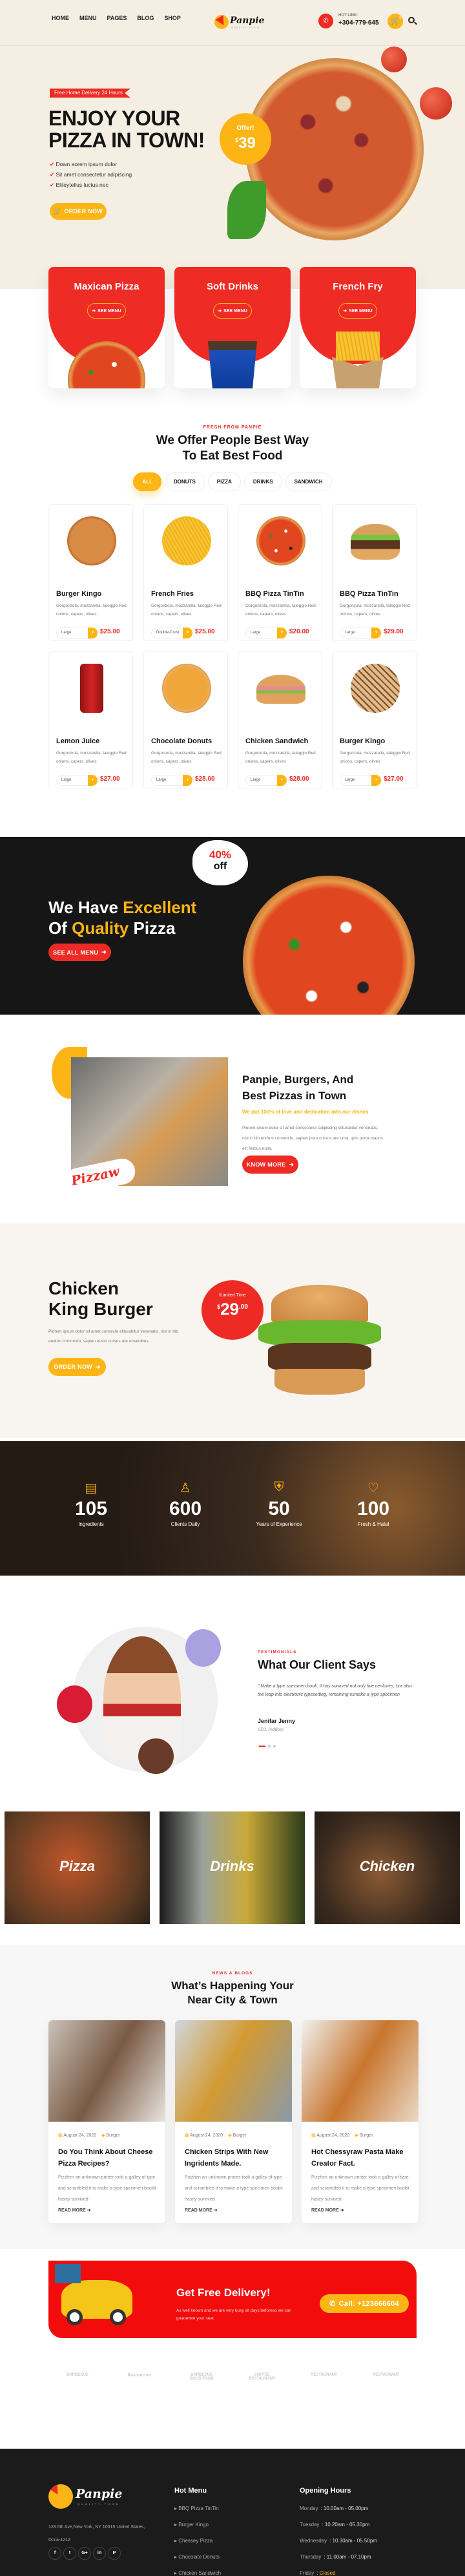  Describe the element at coordinates (198, 2514) in the screenshot. I see `hot-menu-item: ▸ BBQ Pizza TinTin` at that location.